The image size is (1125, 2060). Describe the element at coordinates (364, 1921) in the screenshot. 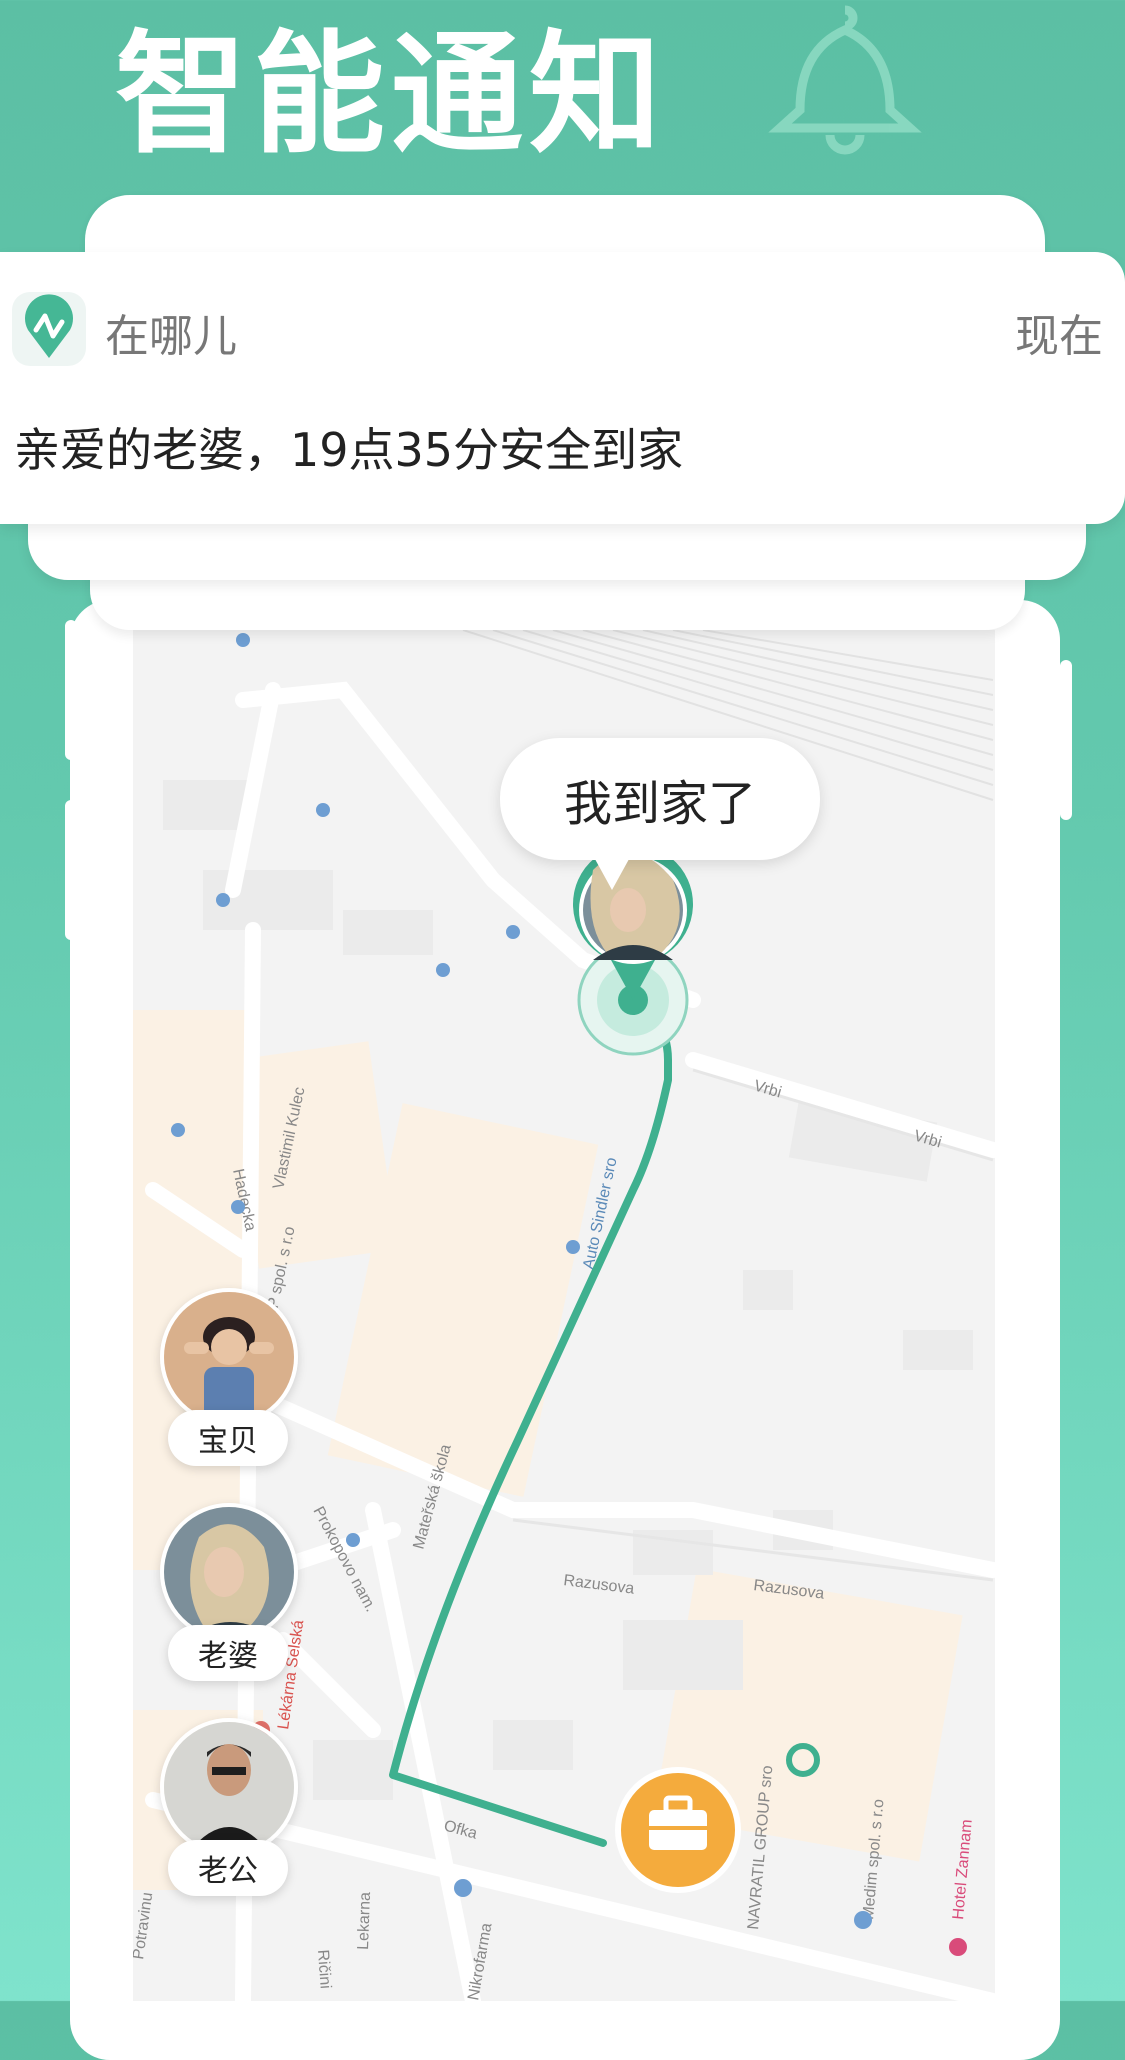

I see `street-label: Lekarna` at that location.